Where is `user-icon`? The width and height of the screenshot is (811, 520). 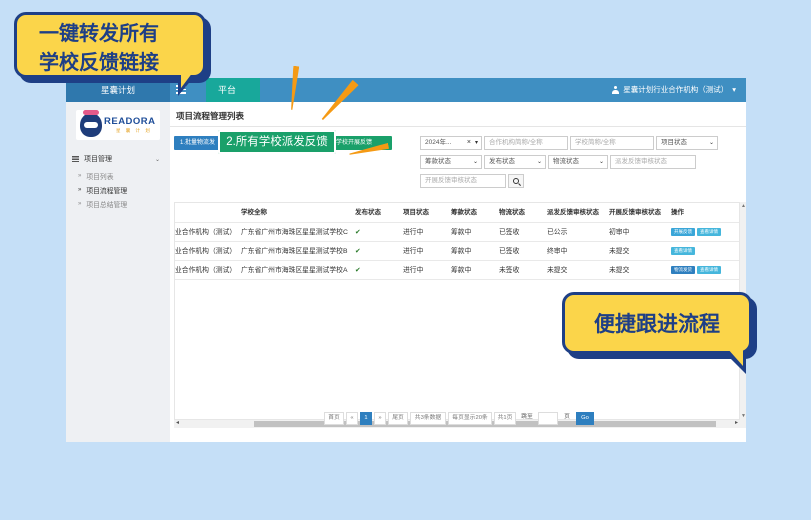
user-icon is located at coordinates (616, 90).